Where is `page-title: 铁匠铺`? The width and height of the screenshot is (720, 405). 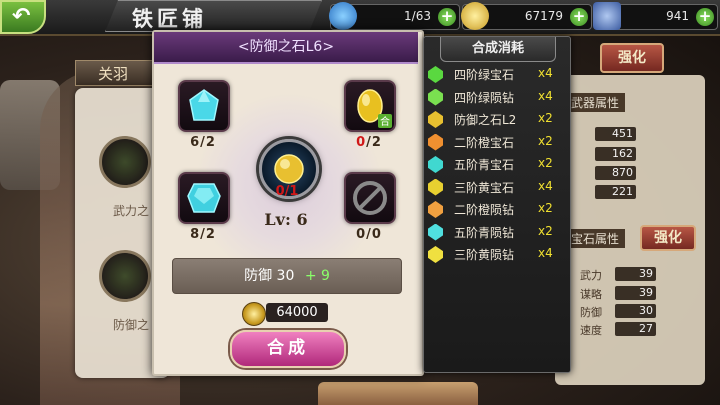
page-title: 铁匠铺 is located at coordinates (169, 18).